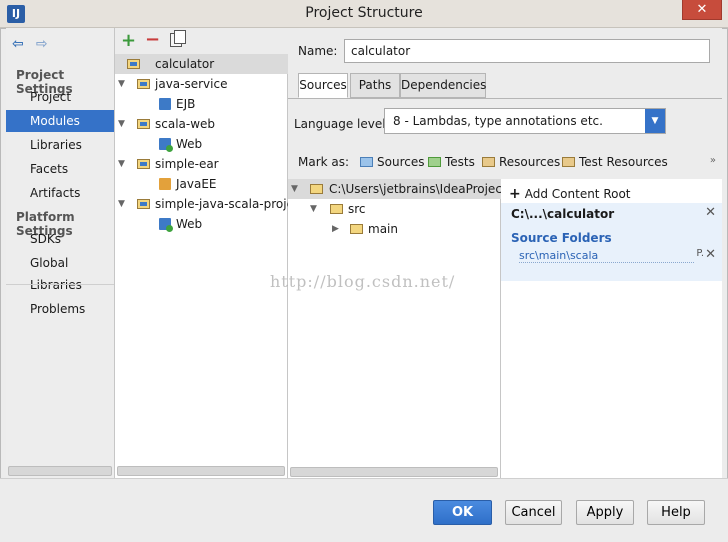 The width and height of the screenshot is (728, 542). Describe the element at coordinates (498, 121) in the screenshot. I see `language-level-value: 8 - Lambdas, type annotations etc.` at that location.